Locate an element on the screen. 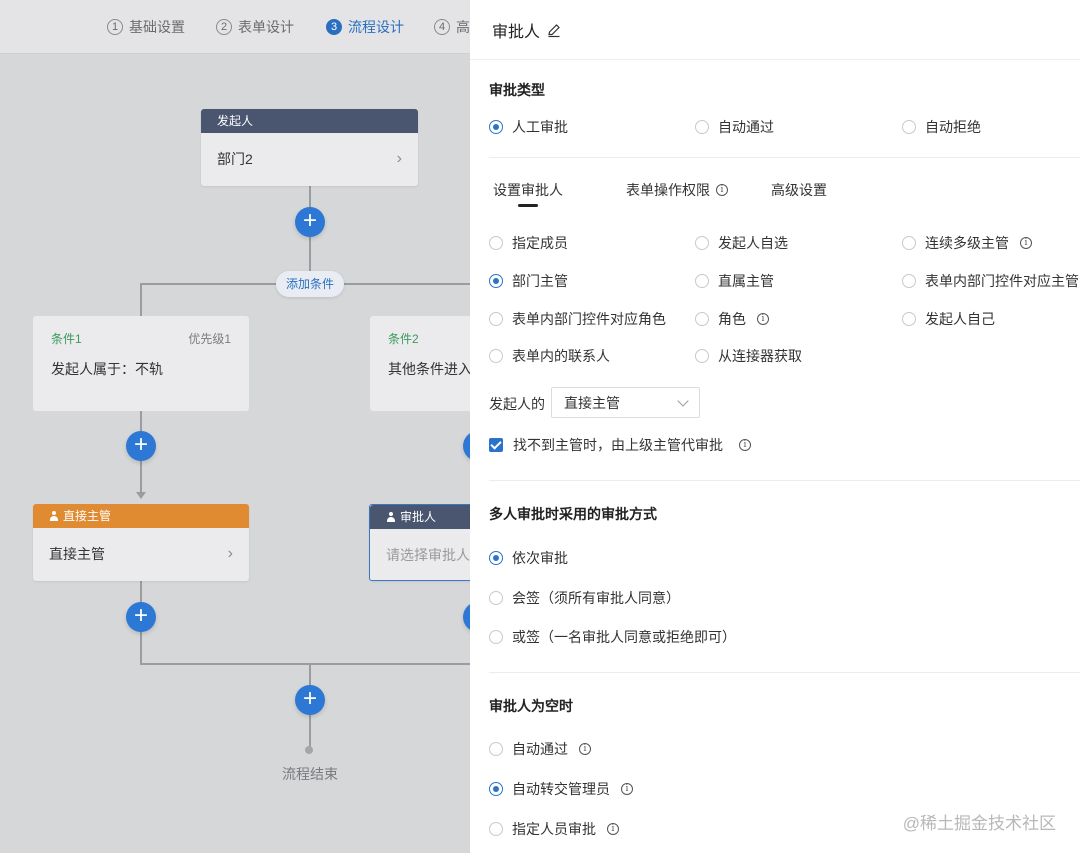 The image size is (1080, 853). radio-label: 人工审批 is located at coordinates (540, 127).